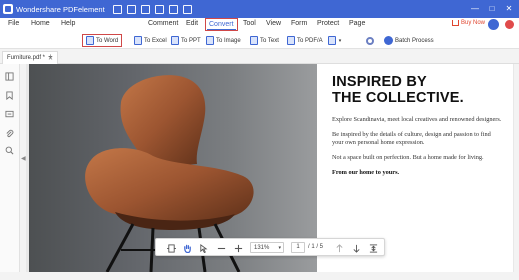 The image size is (519, 280). I want to click on headline: INSPIRED BY THE COLLECTIVE., so click(417, 90).